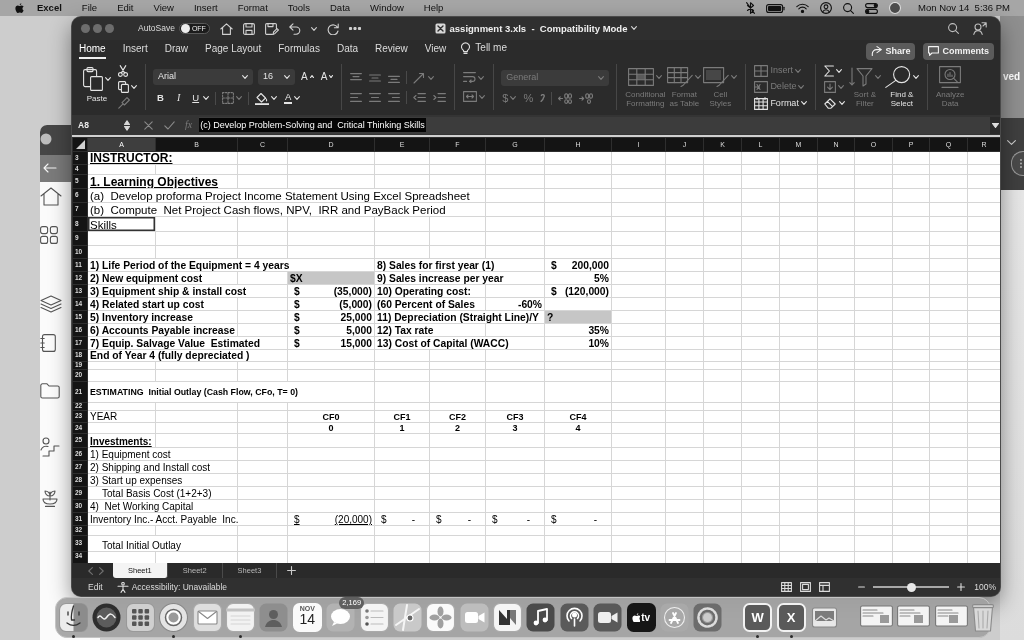 Image resolution: width=1024 pixels, height=640 pixels. I want to click on cancel-icon, so click(148, 125).